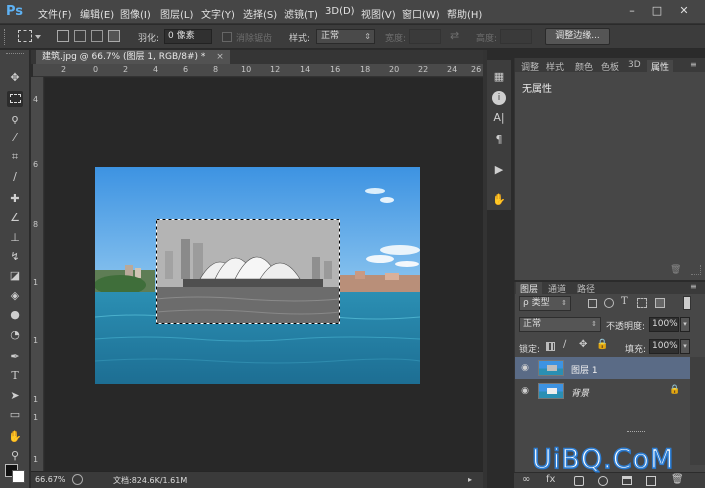  What do you see at coordinates (15, 157) in the screenshot?
I see `crop-tool-icon: ⌗` at bounding box center [15, 157].